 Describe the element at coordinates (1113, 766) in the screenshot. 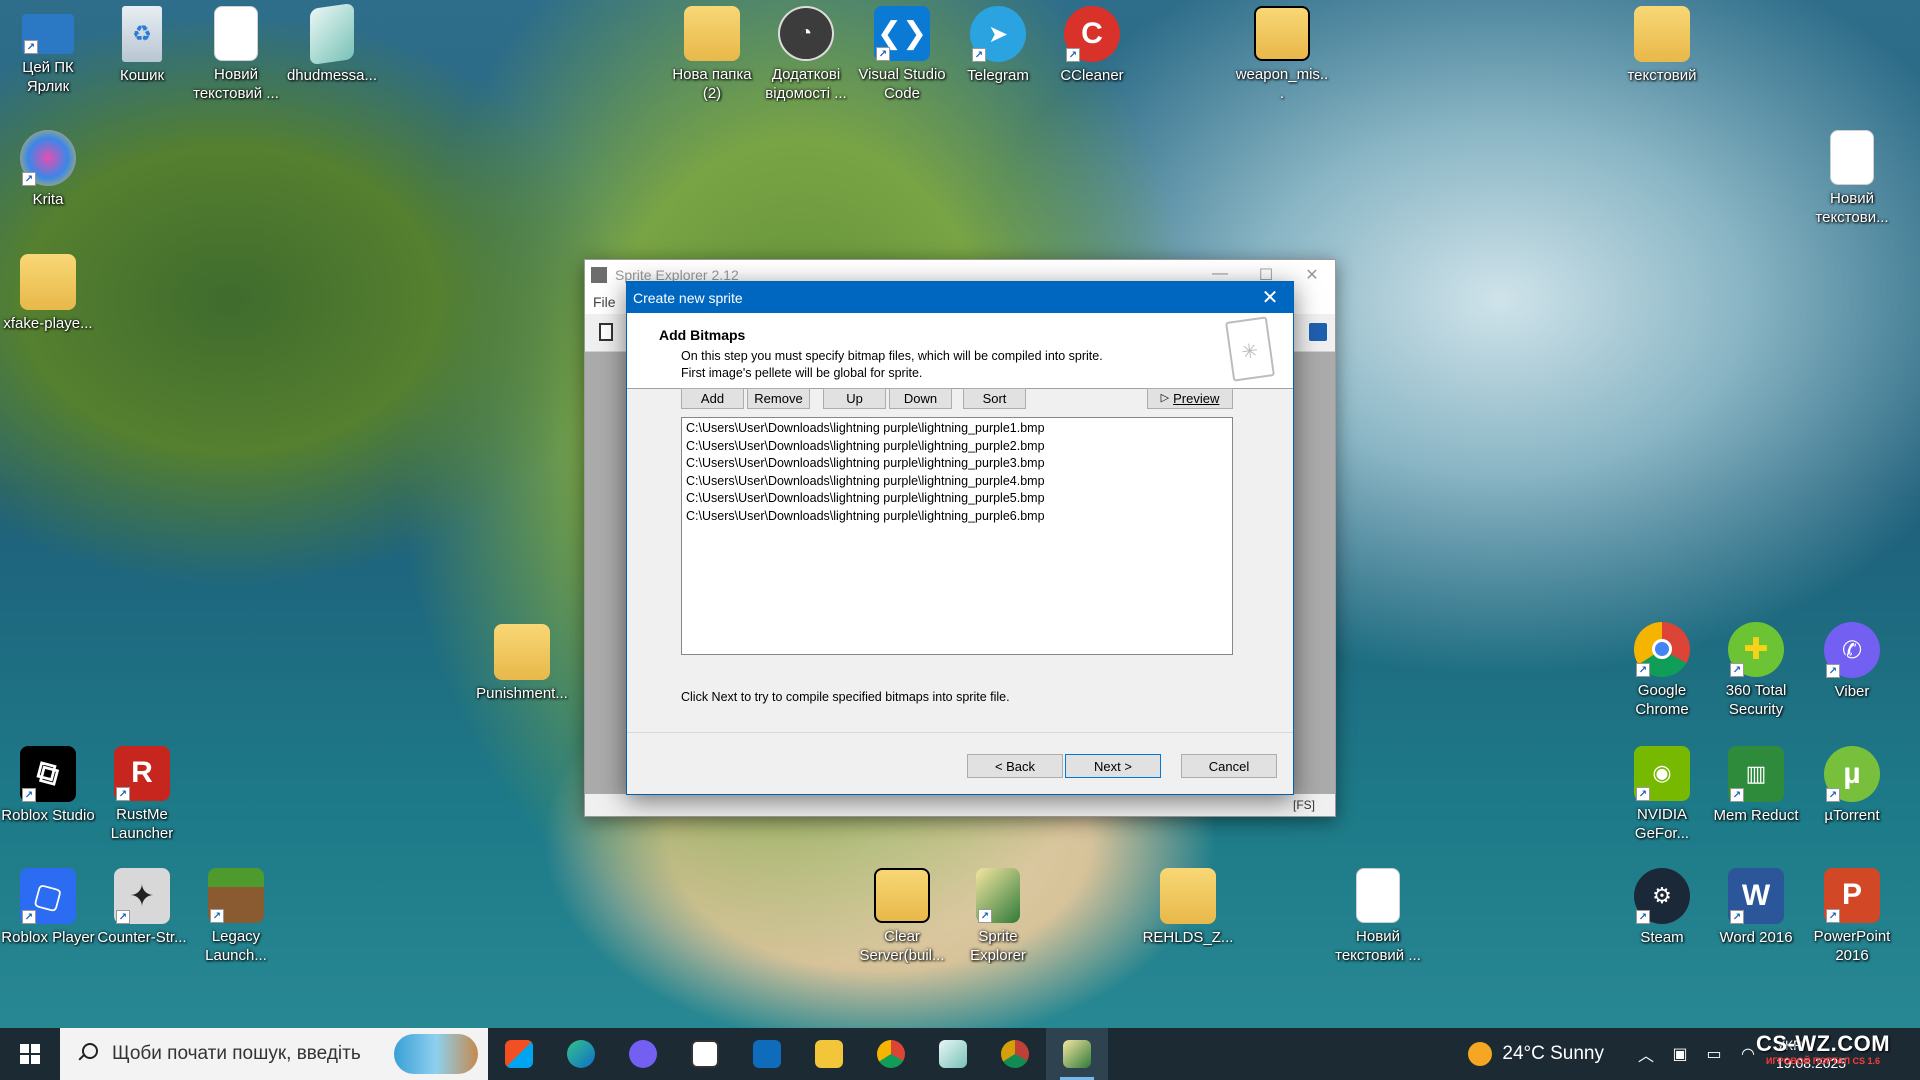

I see `next-button: Next >` at that location.